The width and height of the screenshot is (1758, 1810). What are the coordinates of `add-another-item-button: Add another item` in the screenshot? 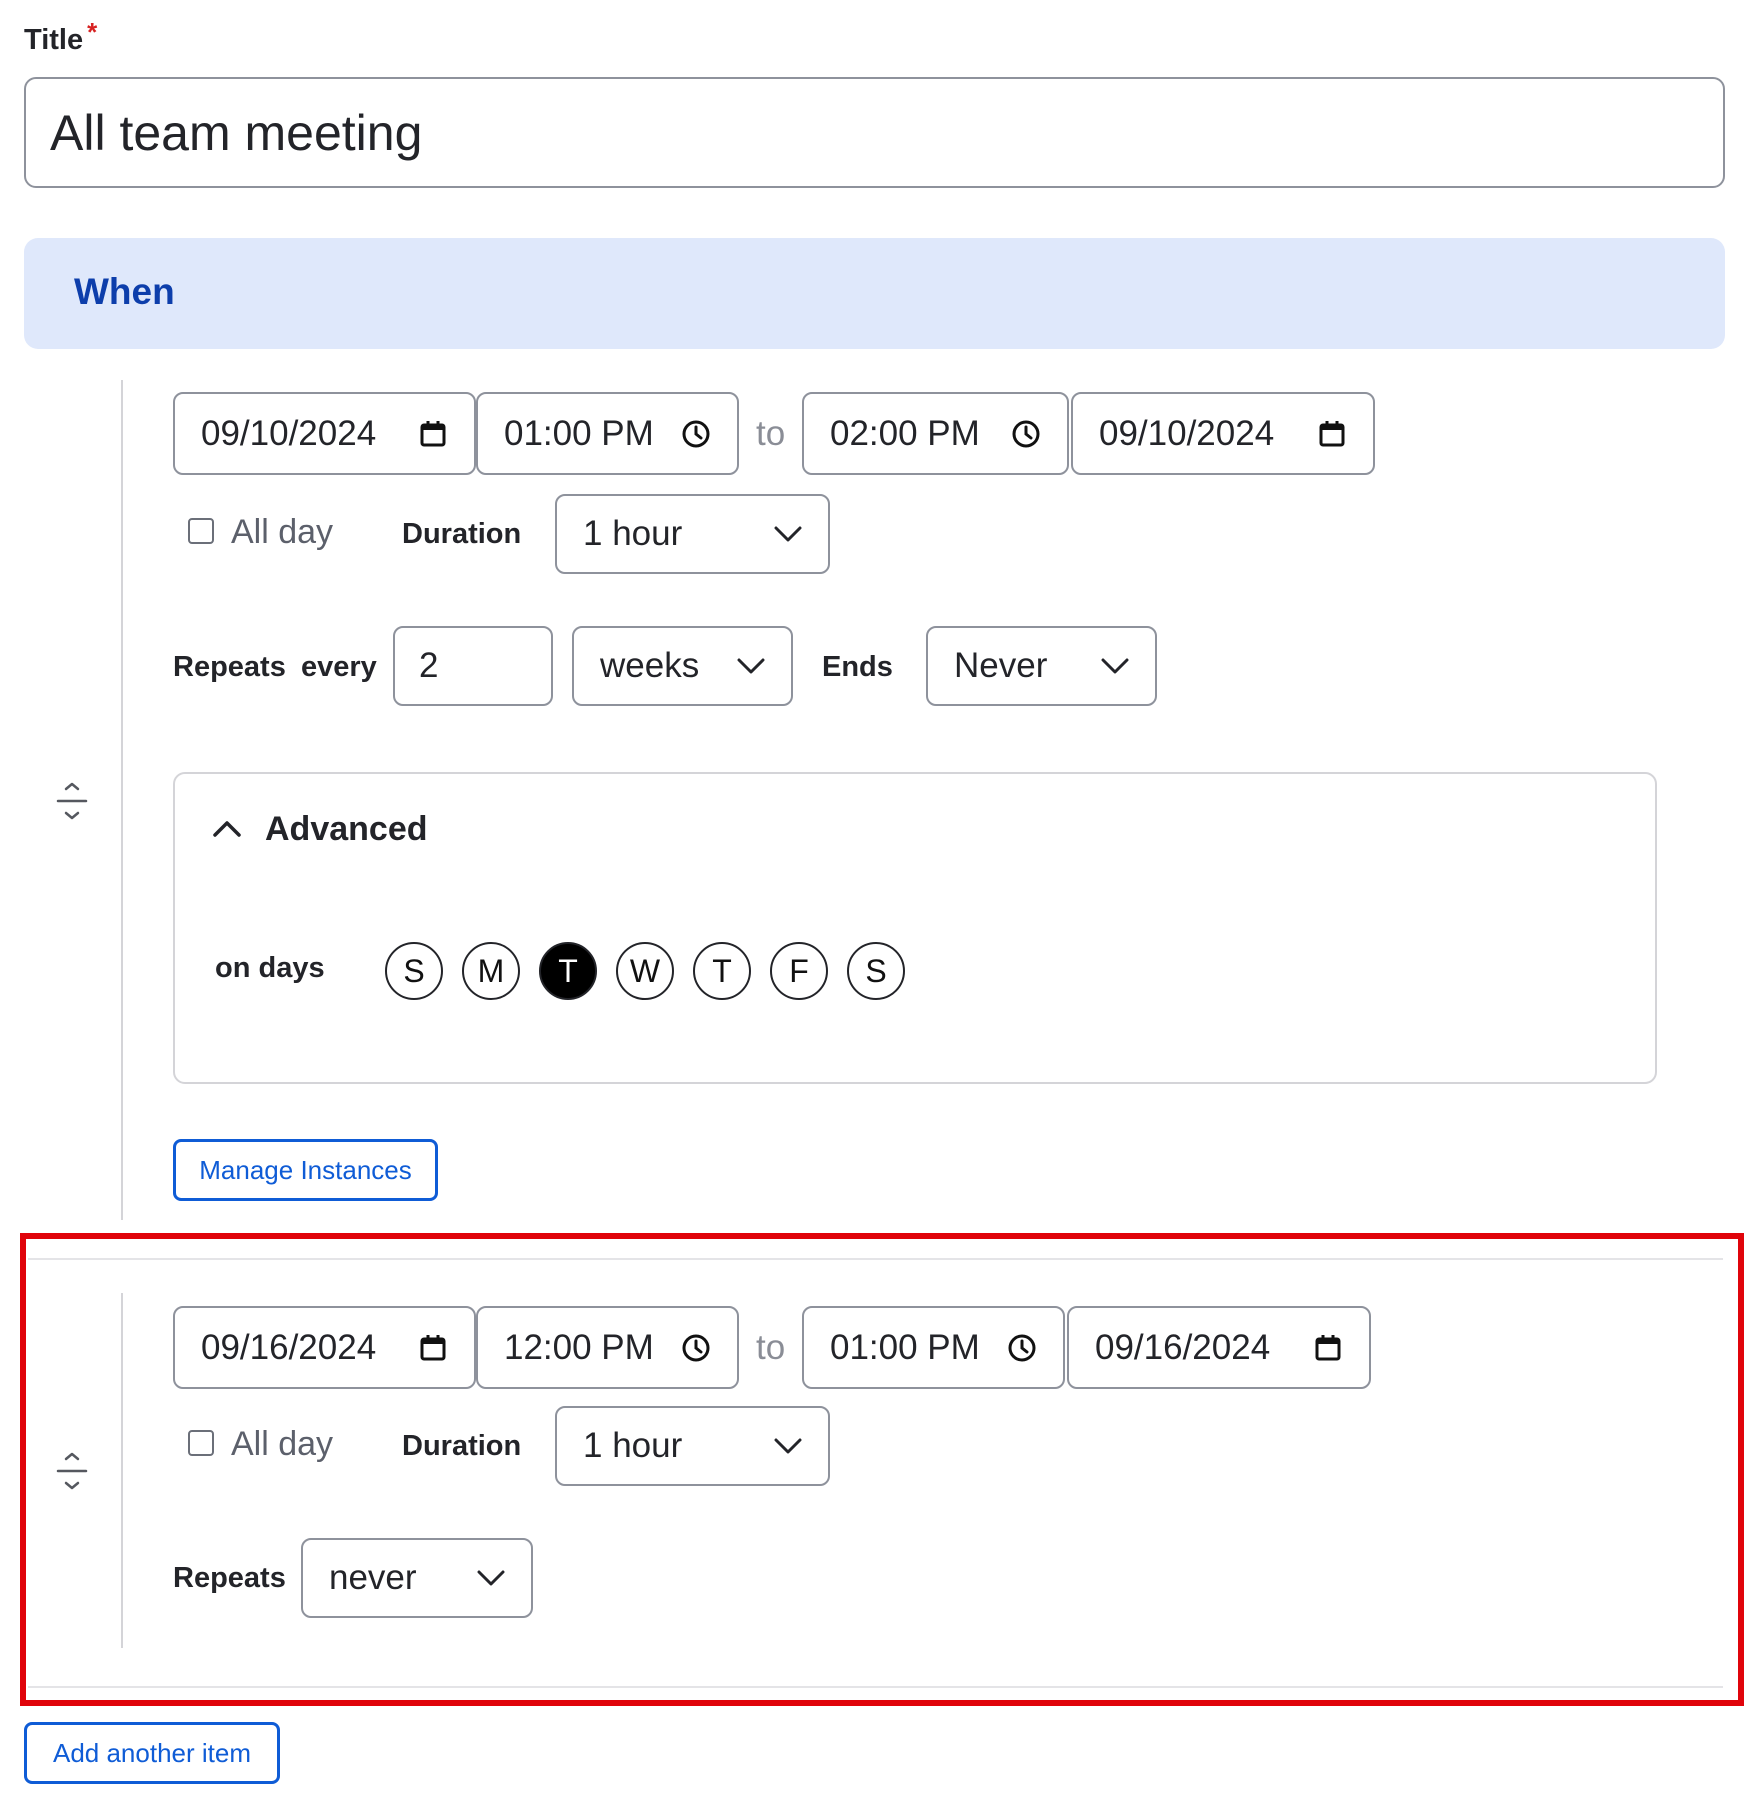 It's located at (152, 1753).